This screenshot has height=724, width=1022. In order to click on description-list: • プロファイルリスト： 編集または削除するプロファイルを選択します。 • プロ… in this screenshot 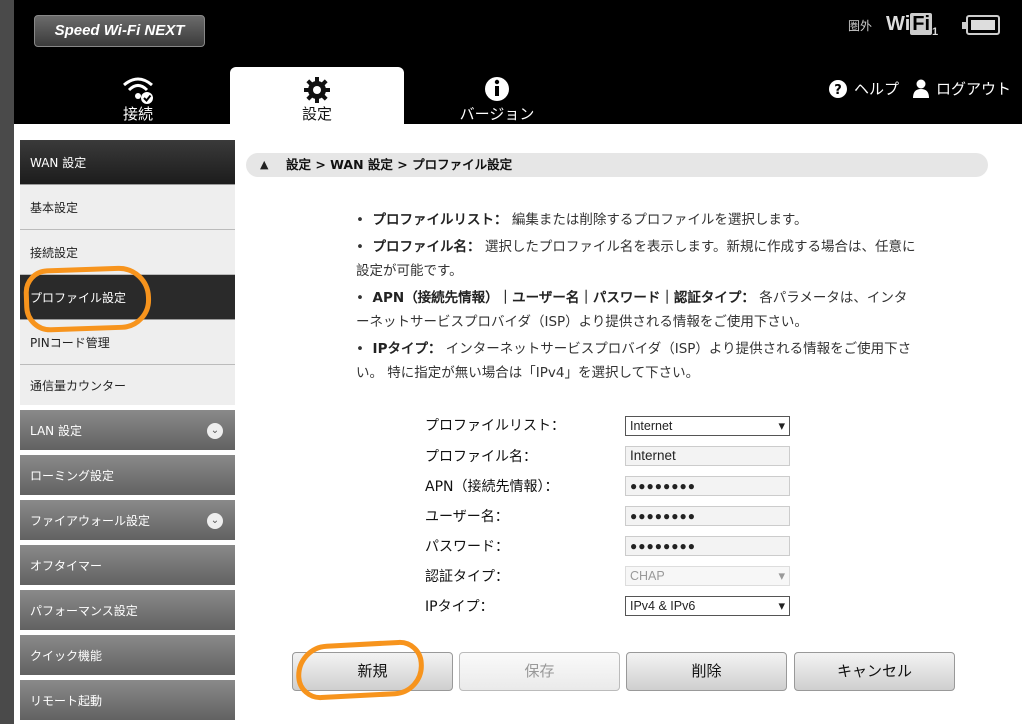, I will do `click(636, 298)`.